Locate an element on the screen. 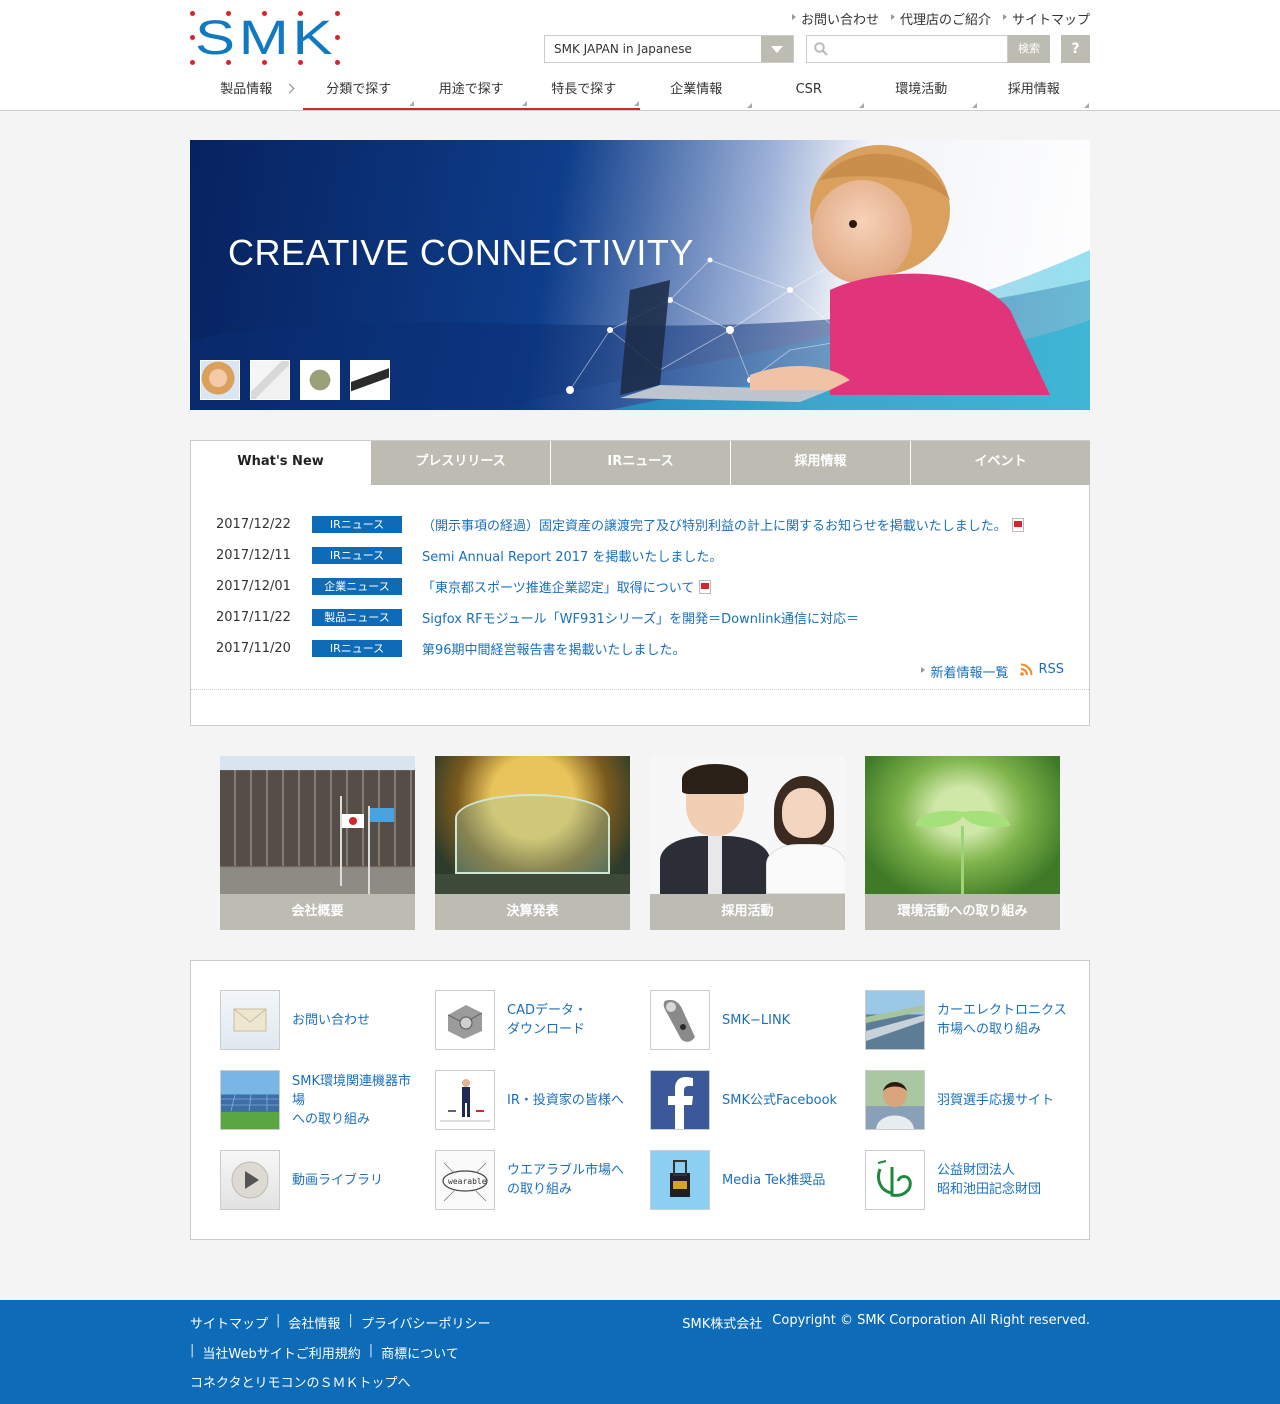  news-date: 2017/12/01 is located at coordinates (253, 586).